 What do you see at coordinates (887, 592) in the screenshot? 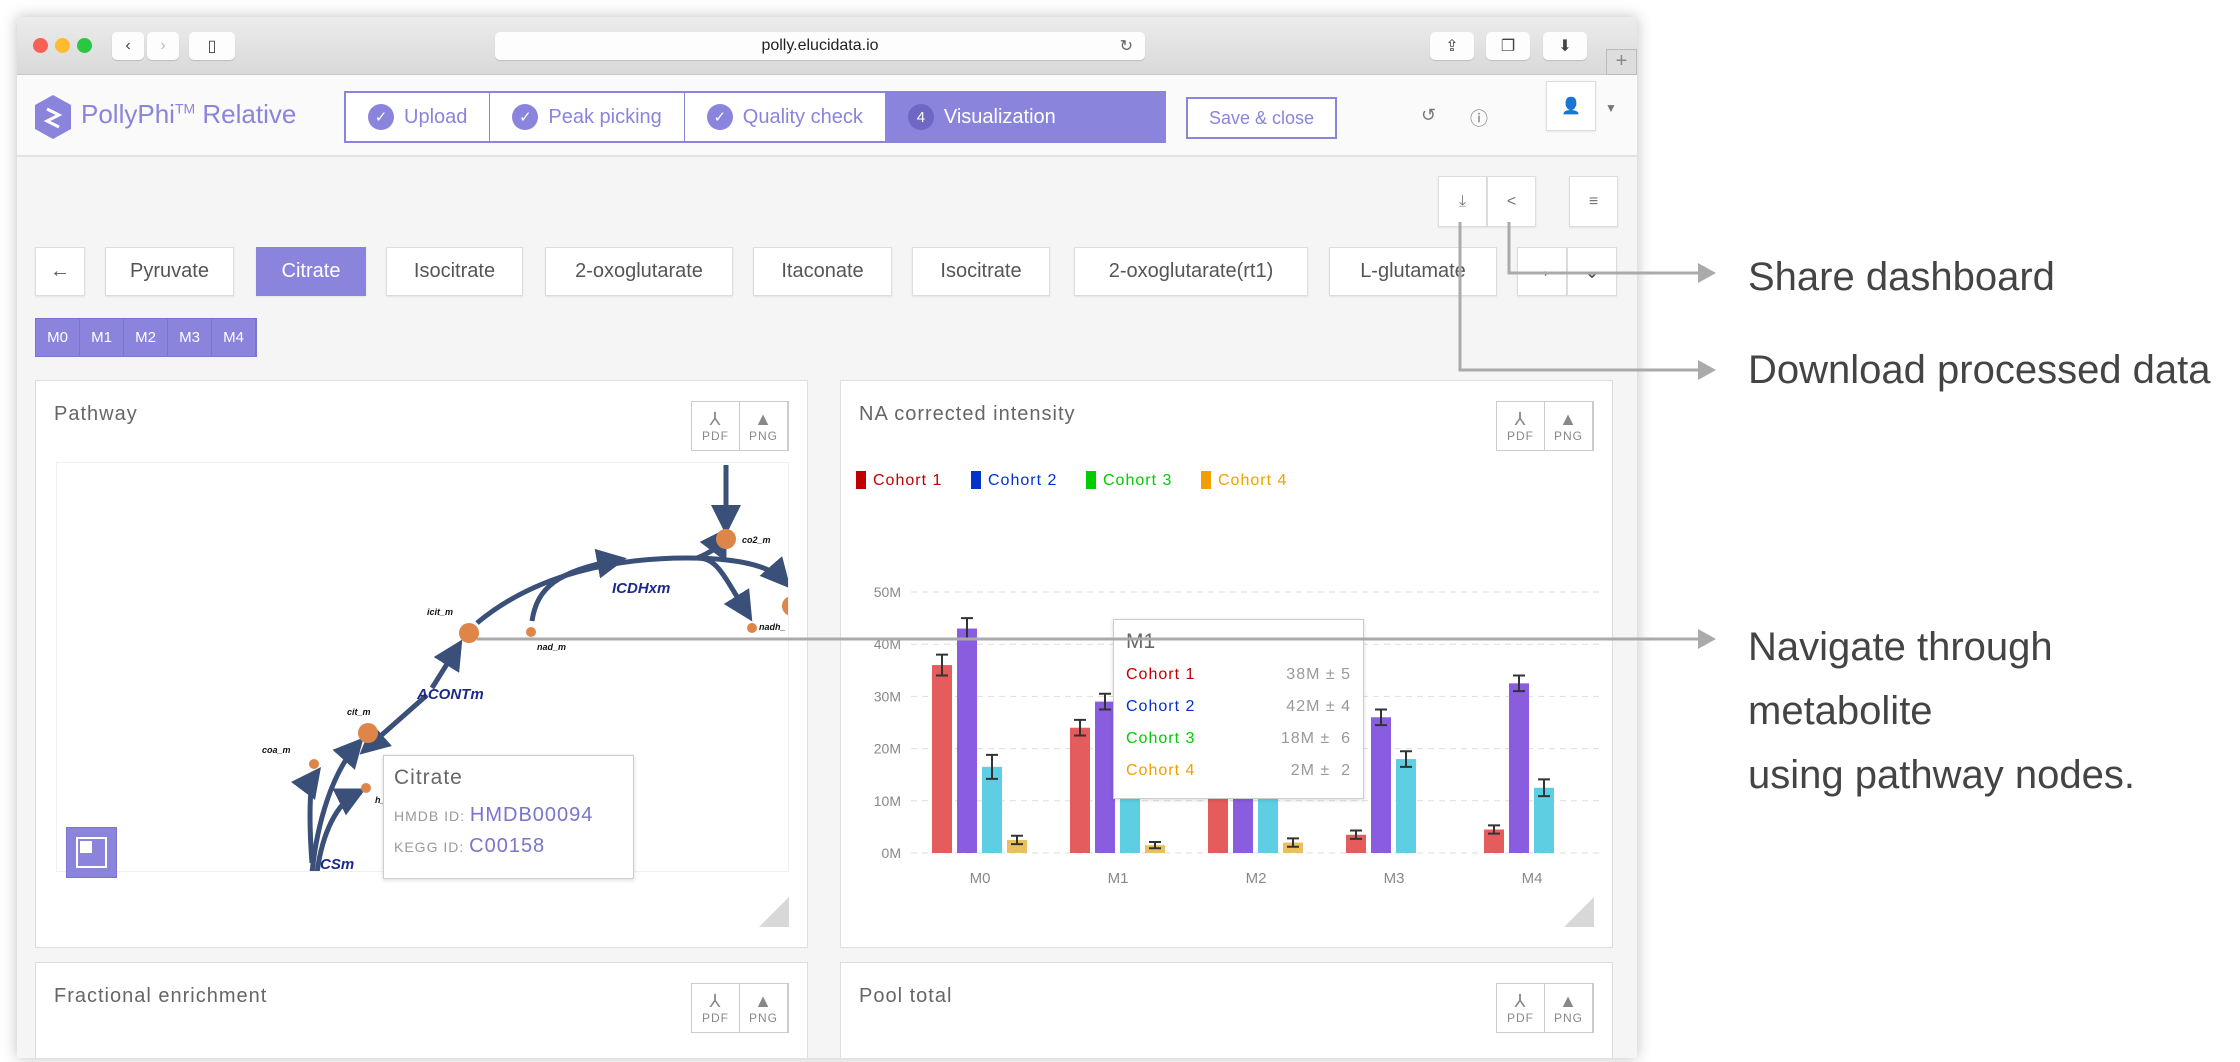
I see `y-tick-label: 50M` at bounding box center [887, 592].